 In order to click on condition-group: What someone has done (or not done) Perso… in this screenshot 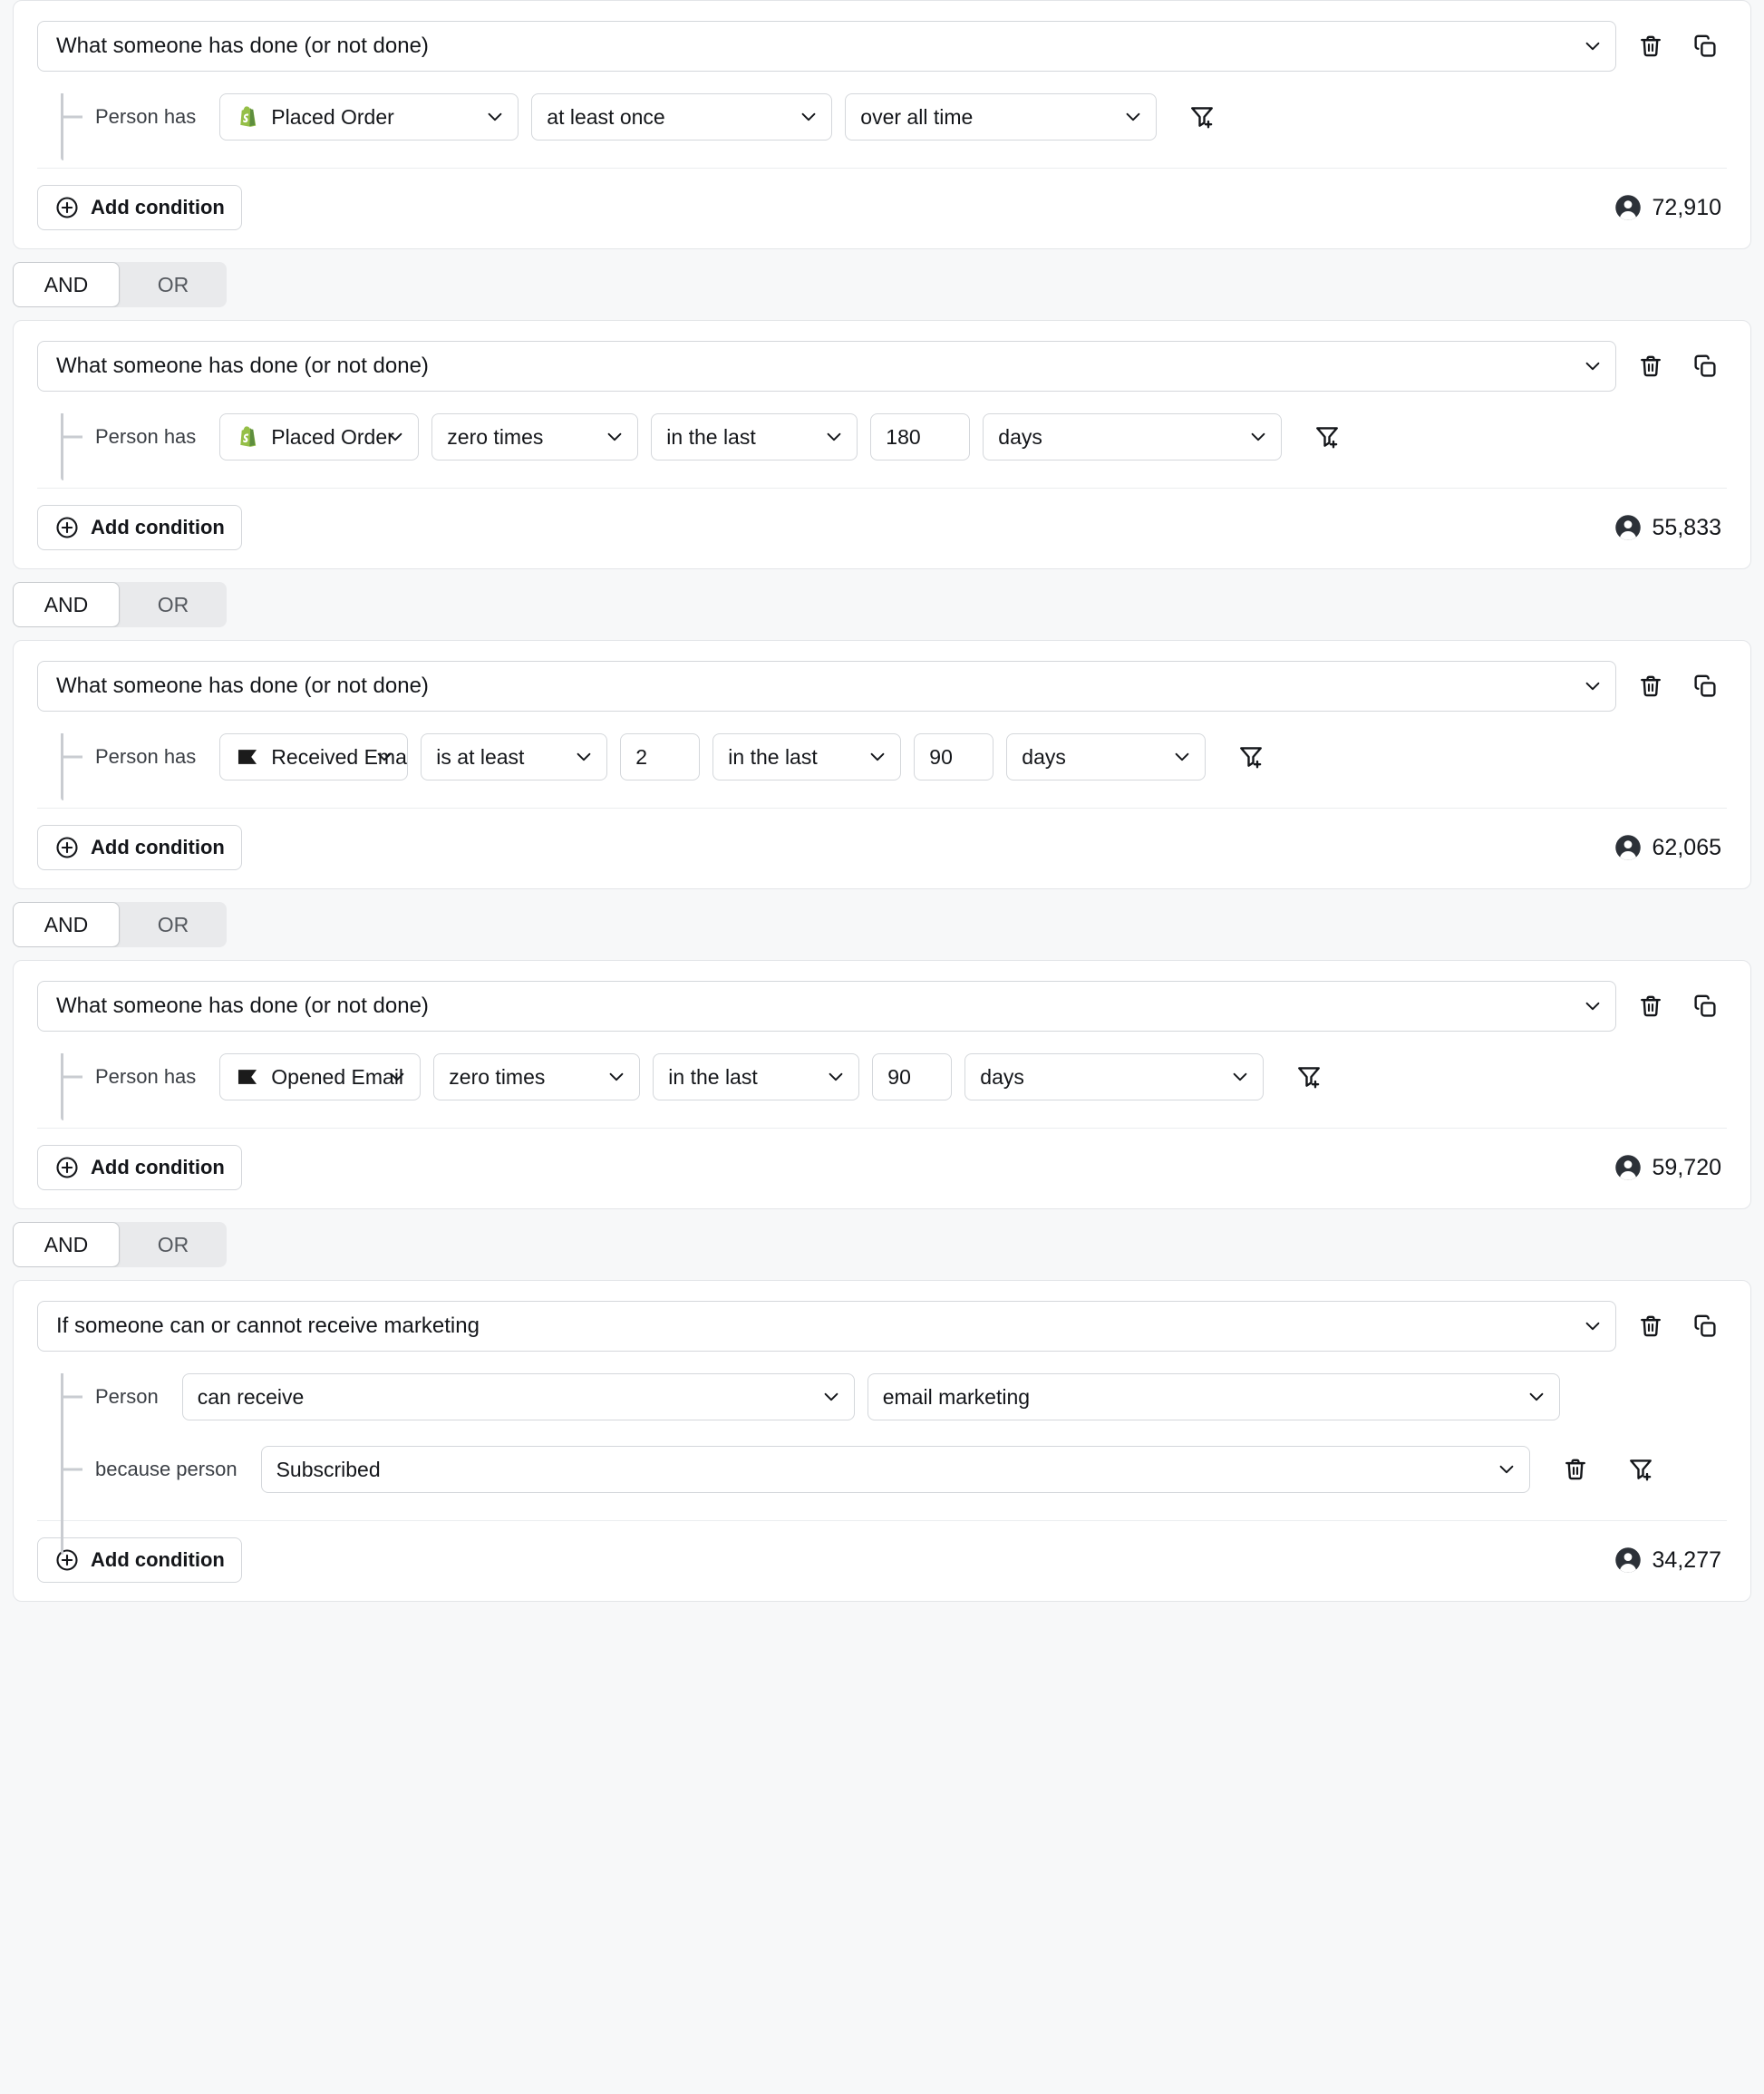, I will do `click(882, 1084)`.